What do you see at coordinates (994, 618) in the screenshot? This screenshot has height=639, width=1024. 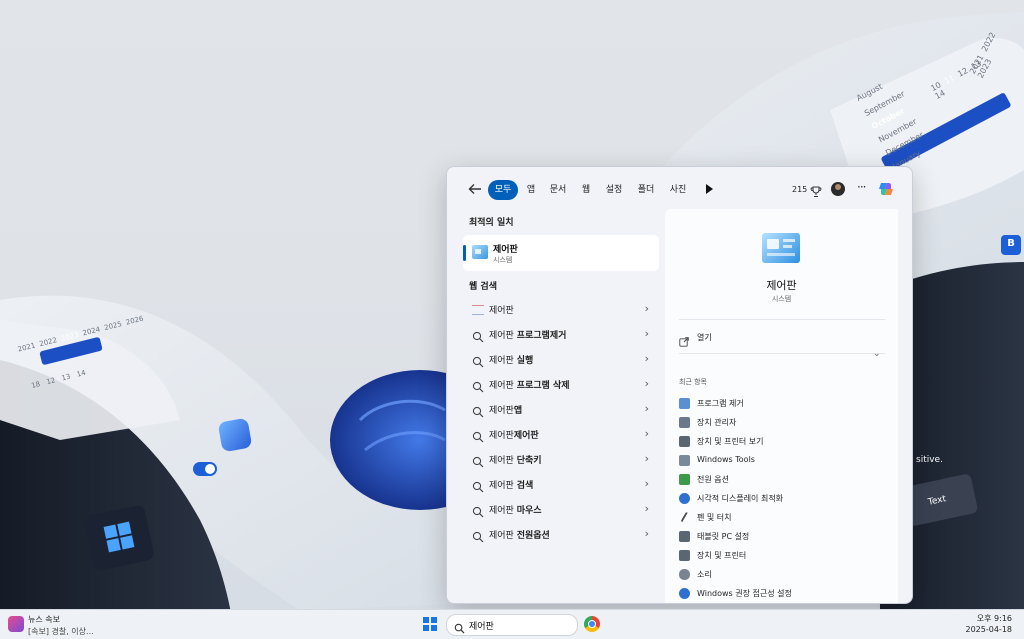 I see `clock-time: 오후 9:16` at bounding box center [994, 618].